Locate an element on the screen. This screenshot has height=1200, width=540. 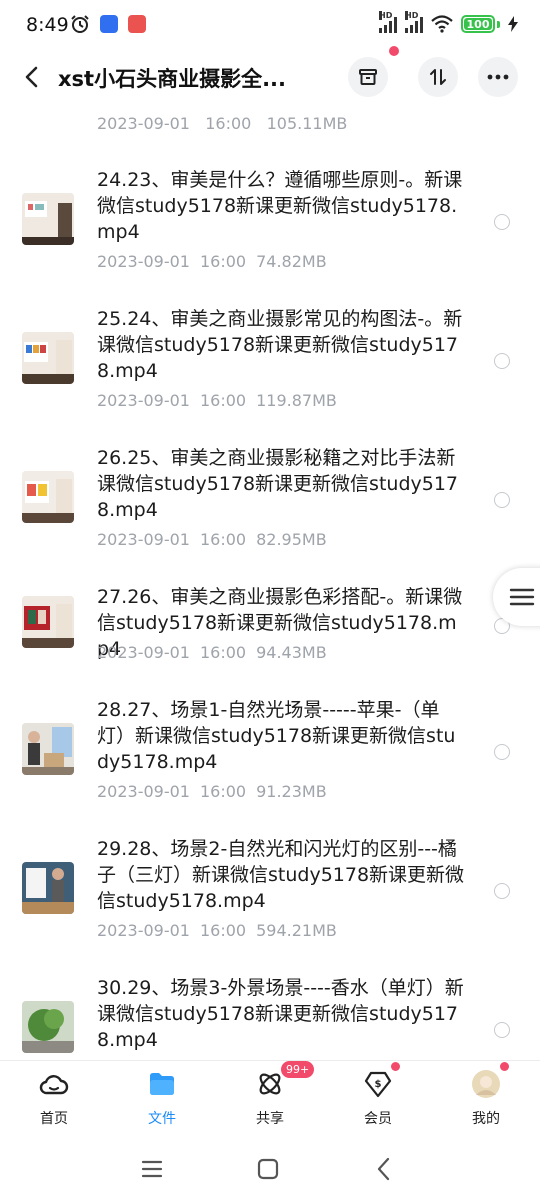
nav-vip: $ 会员 is located at coordinates (378, 1102).